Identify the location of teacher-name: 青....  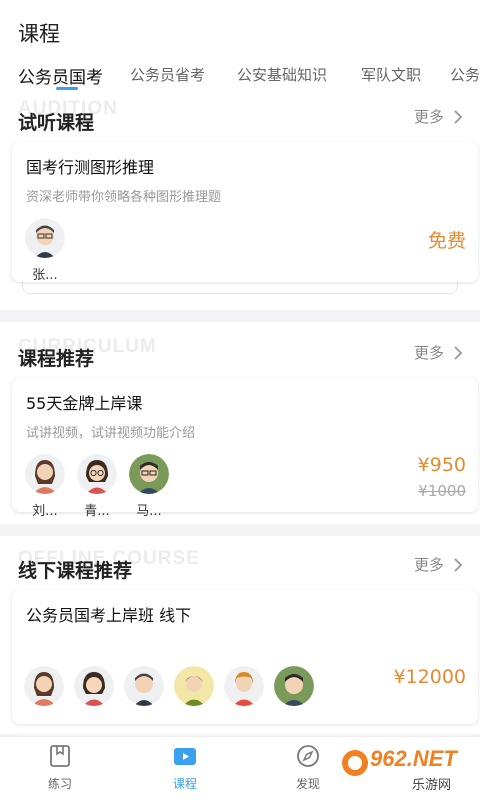
(97, 511).